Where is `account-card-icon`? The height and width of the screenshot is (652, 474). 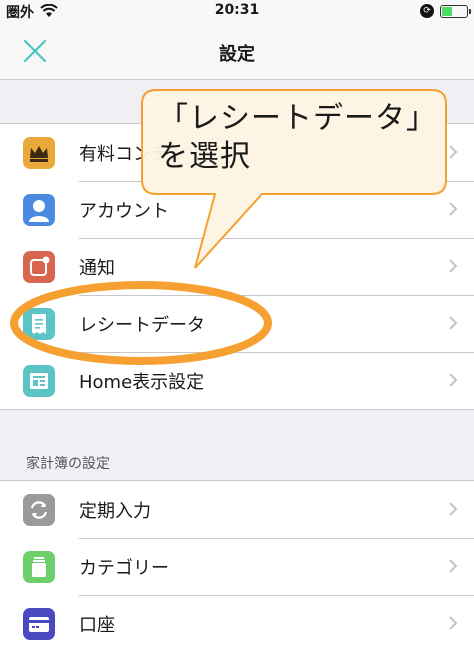
account-card-icon is located at coordinates (39, 624).